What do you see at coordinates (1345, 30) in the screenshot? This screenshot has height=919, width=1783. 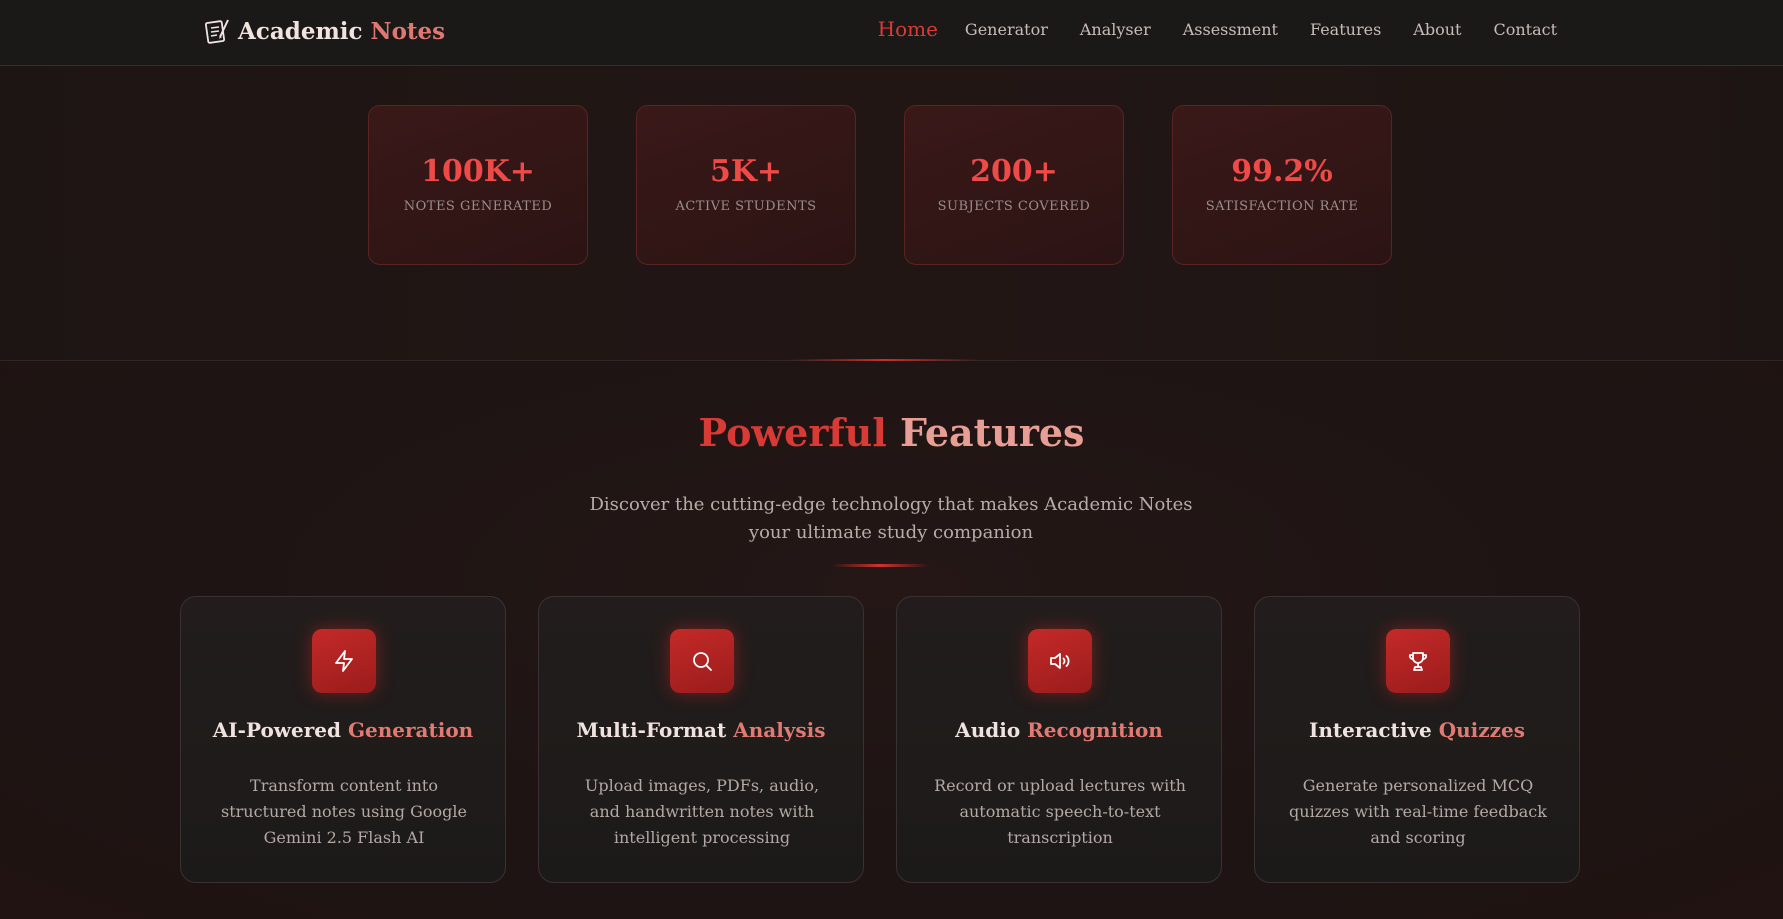 I see `nav-features: Features` at bounding box center [1345, 30].